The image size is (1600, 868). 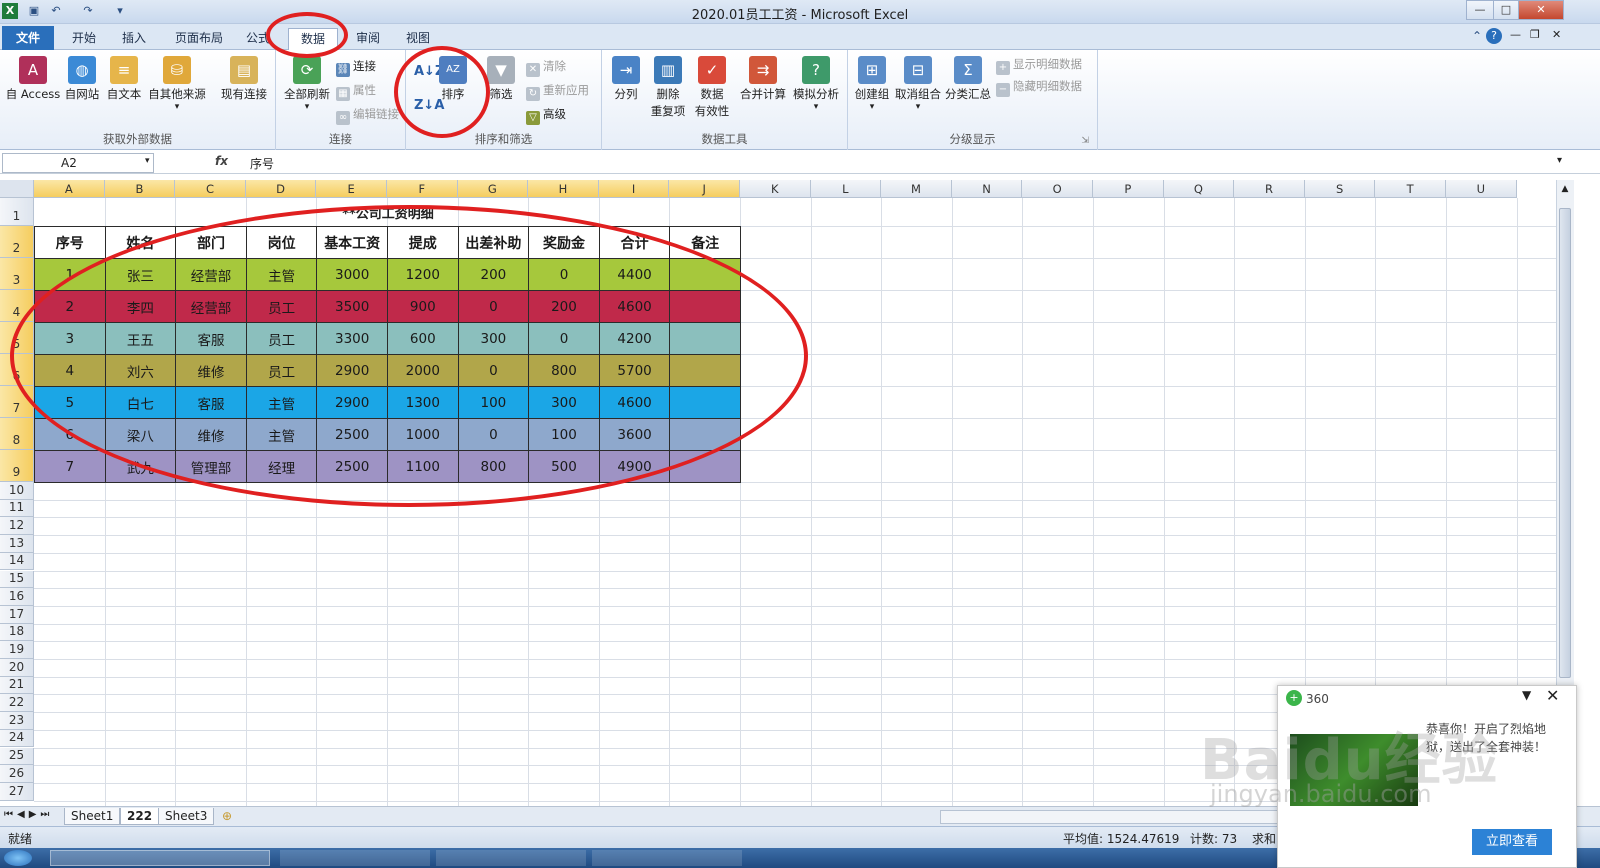 I want to click on name-box: A2, so click(x=78, y=163).